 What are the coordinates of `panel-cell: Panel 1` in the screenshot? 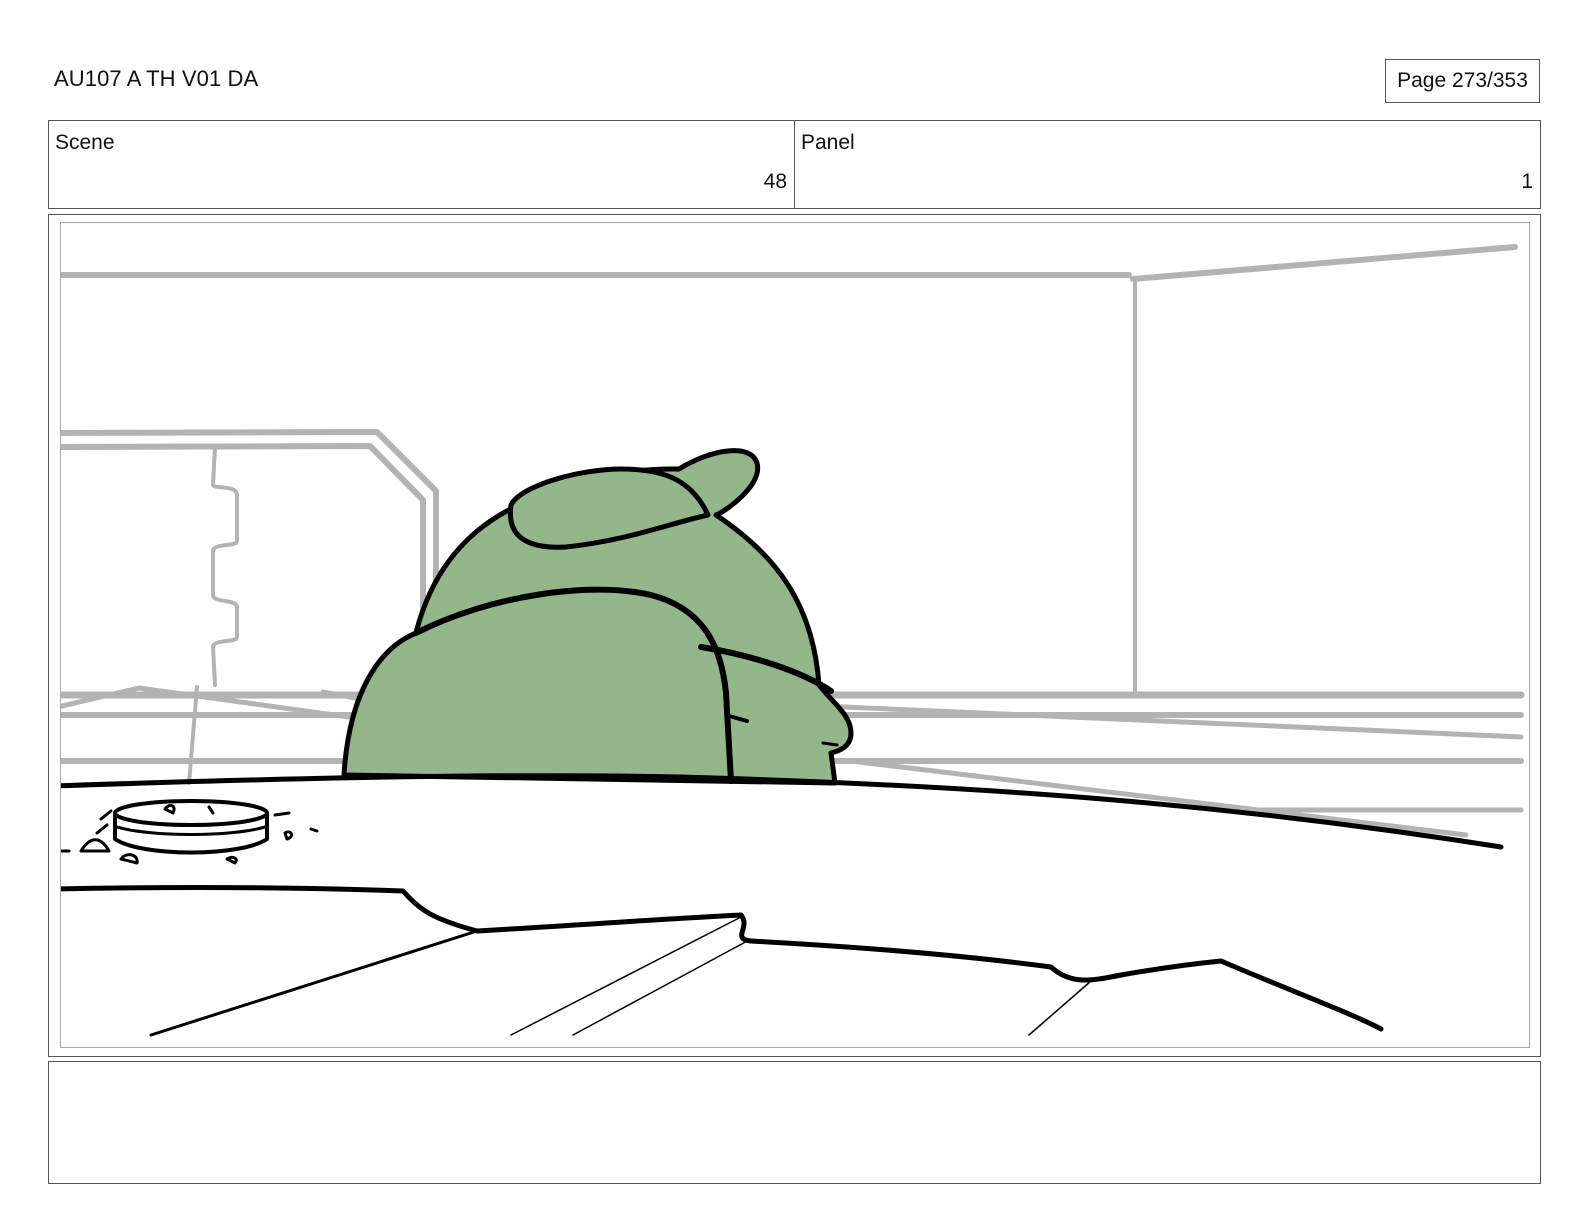 It's located at (1167, 164).